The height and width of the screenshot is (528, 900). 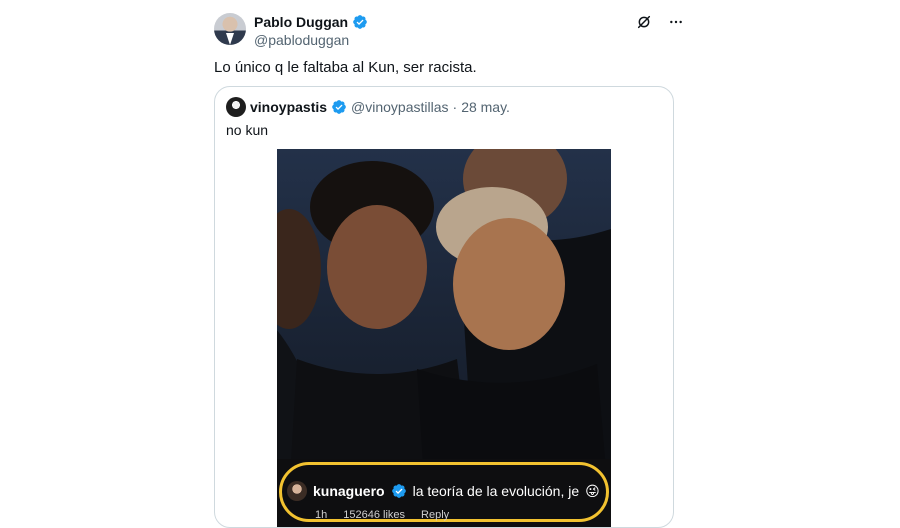 What do you see at coordinates (297, 491) in the screenshot?
I see `caption-avatar` at bounding box center [297, 491].